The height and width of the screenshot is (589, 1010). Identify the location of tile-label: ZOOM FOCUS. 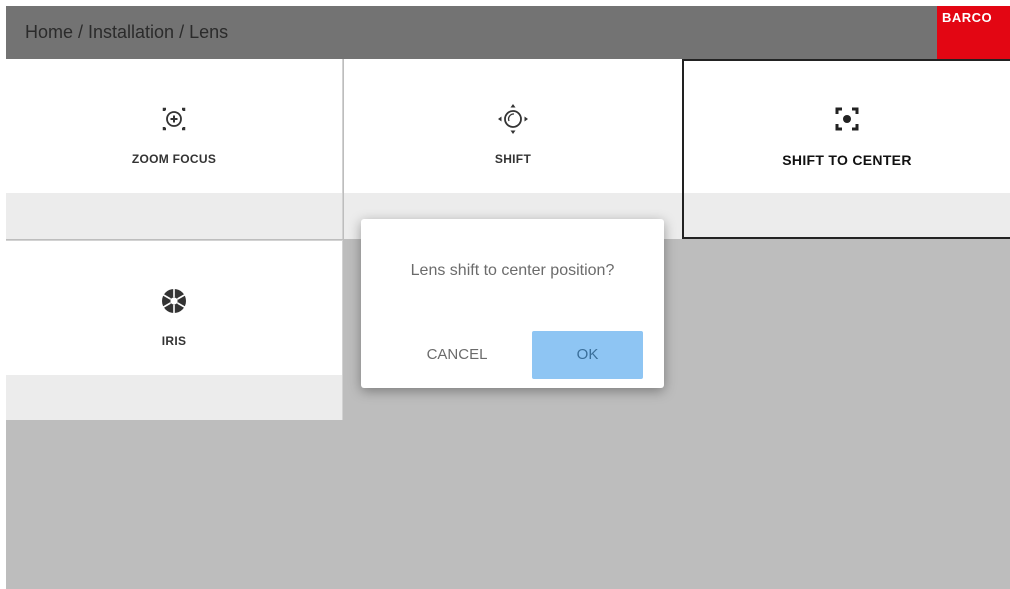
(174, 159).